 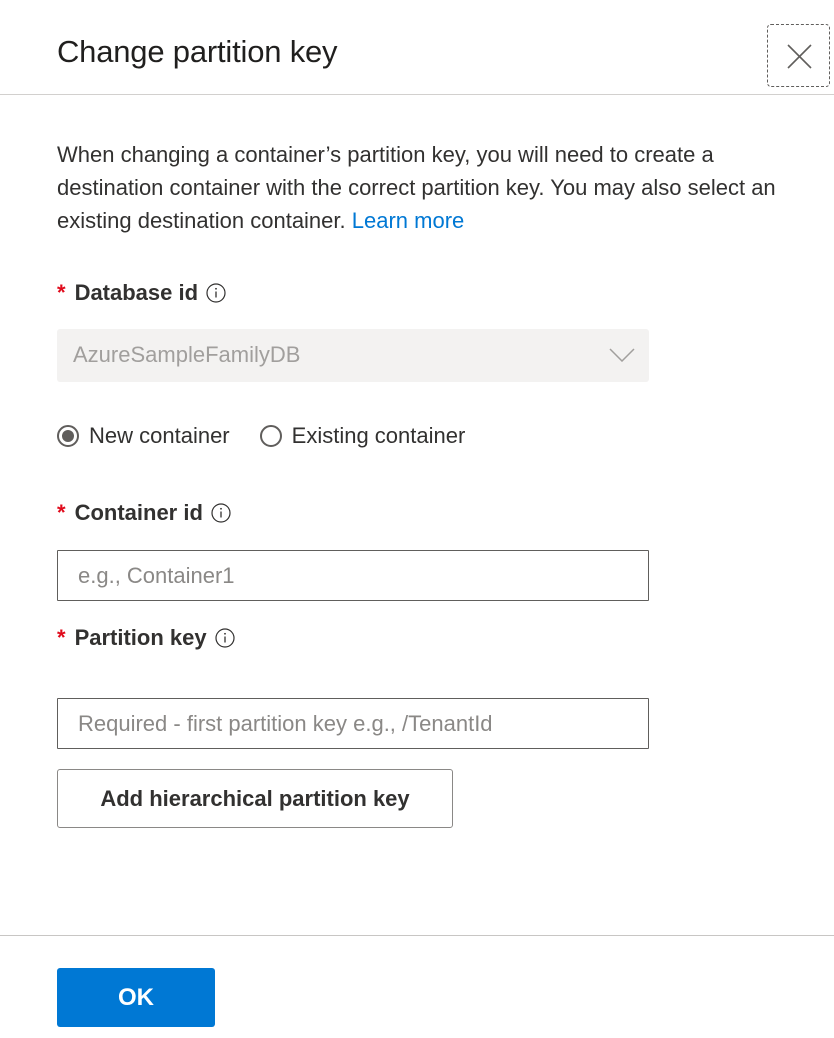 I want to click on radio-existing-container: Existing container, so click(x=362, y=436).